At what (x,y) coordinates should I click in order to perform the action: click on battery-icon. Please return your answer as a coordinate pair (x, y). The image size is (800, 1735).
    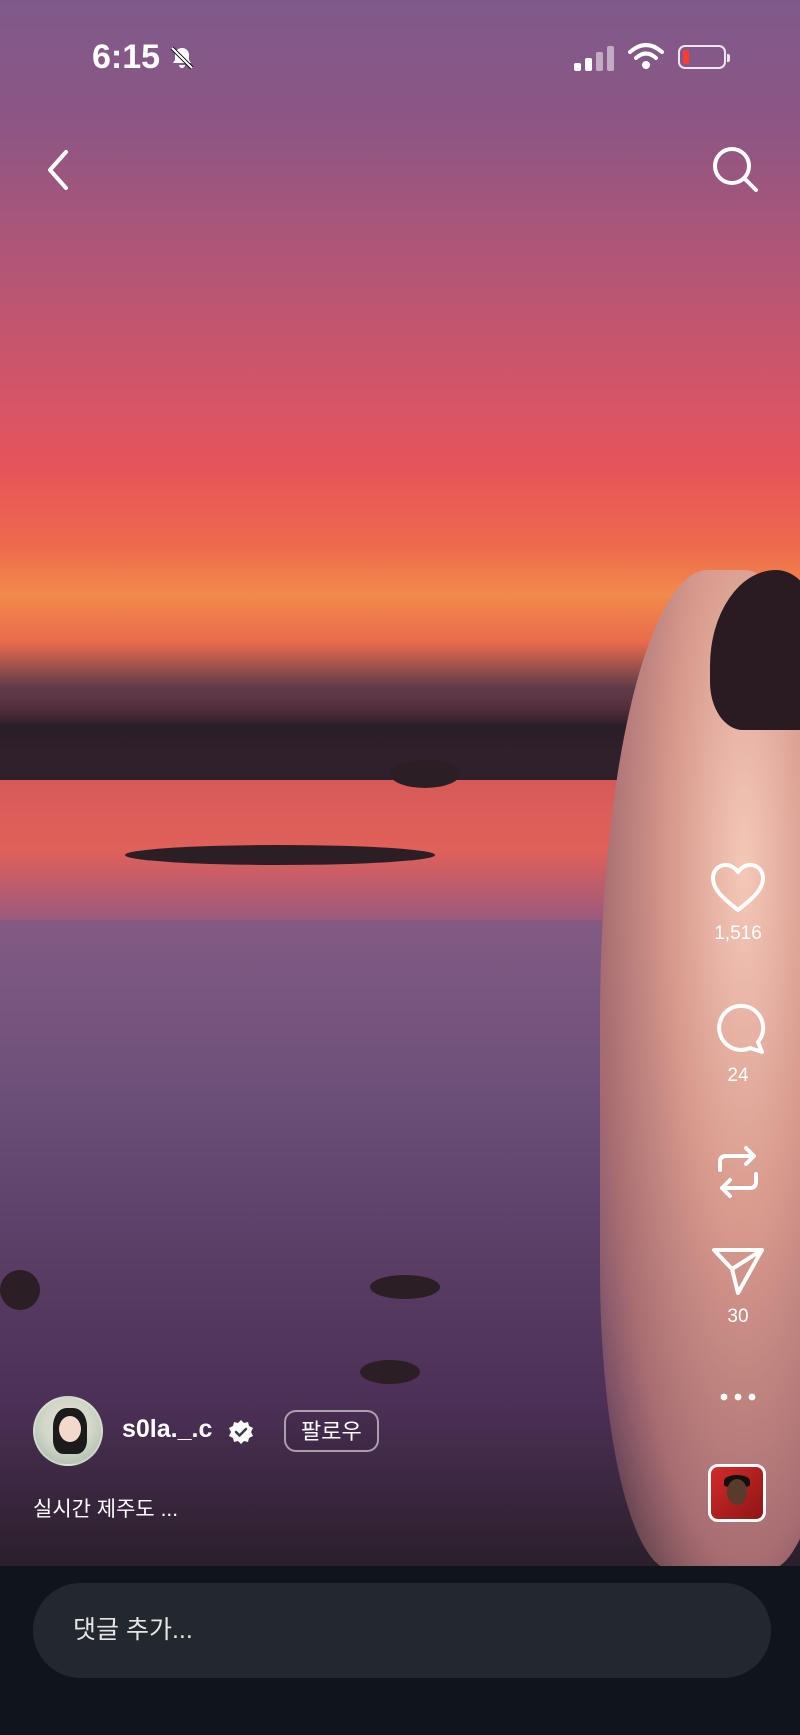
    Looking at the image, I should click on (704, 57).